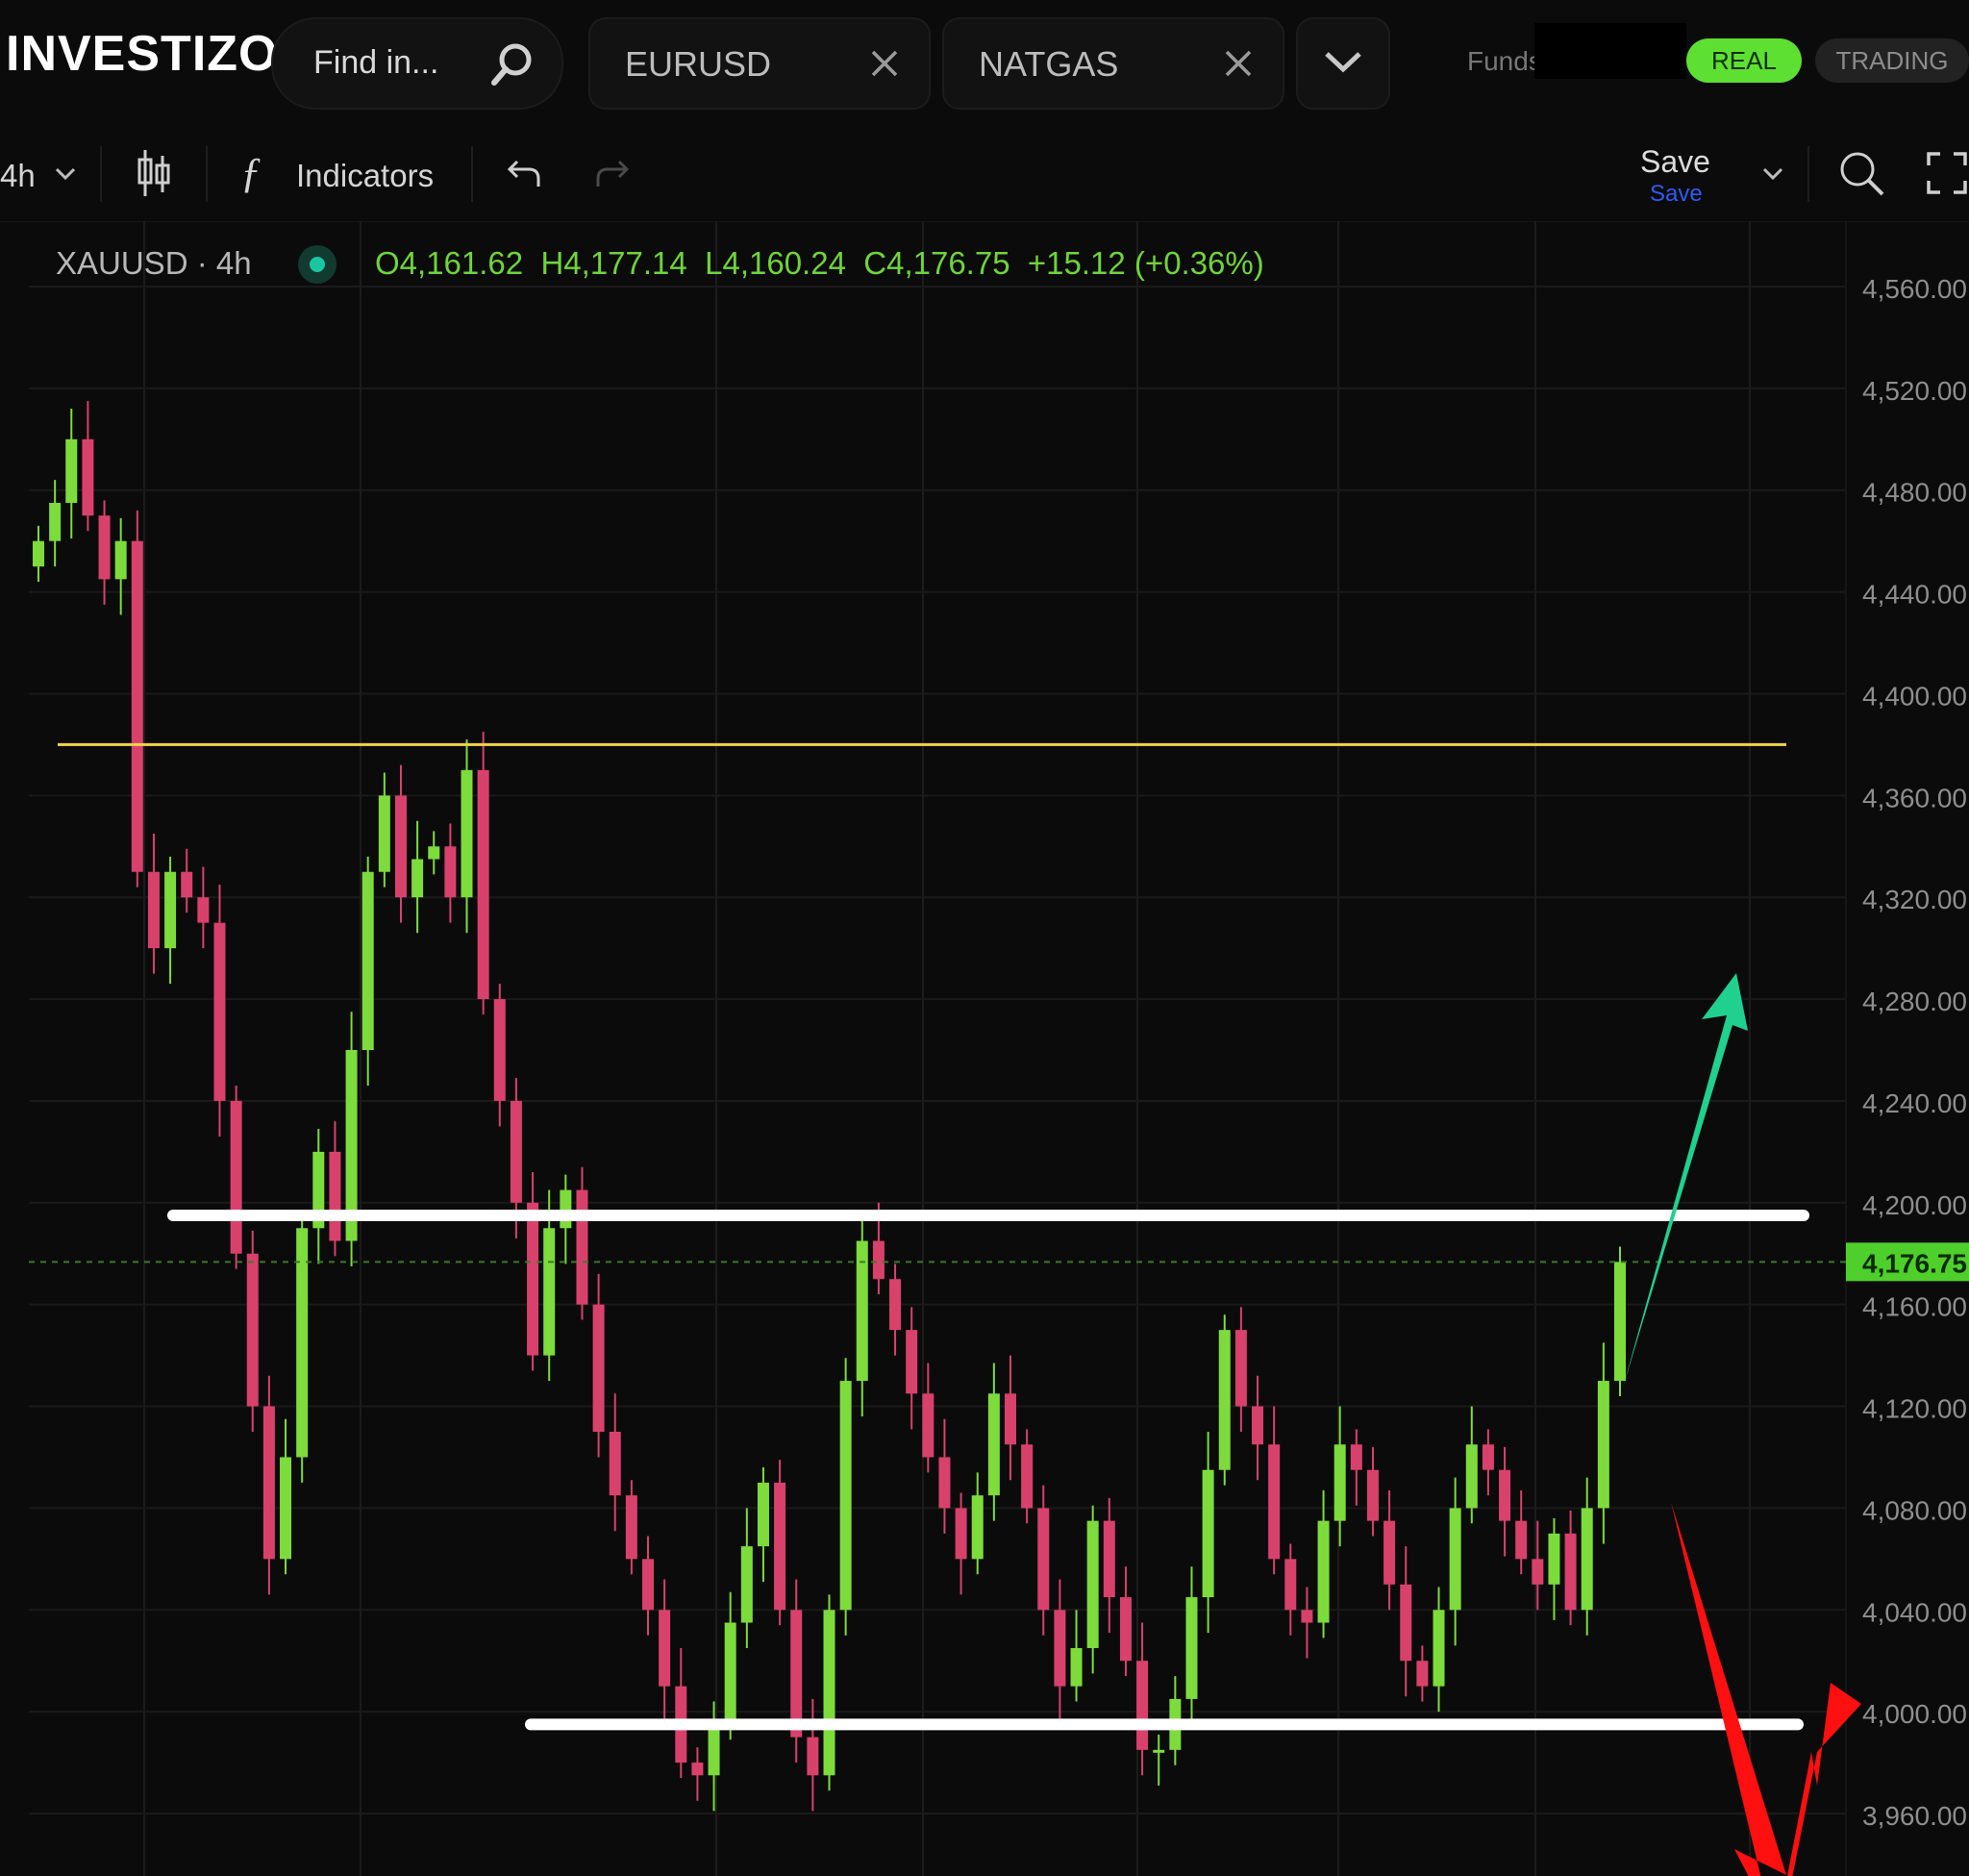 The height and width of the screenshot is (1876, 1969). I want to click on undo-icon, so click(525, 174).